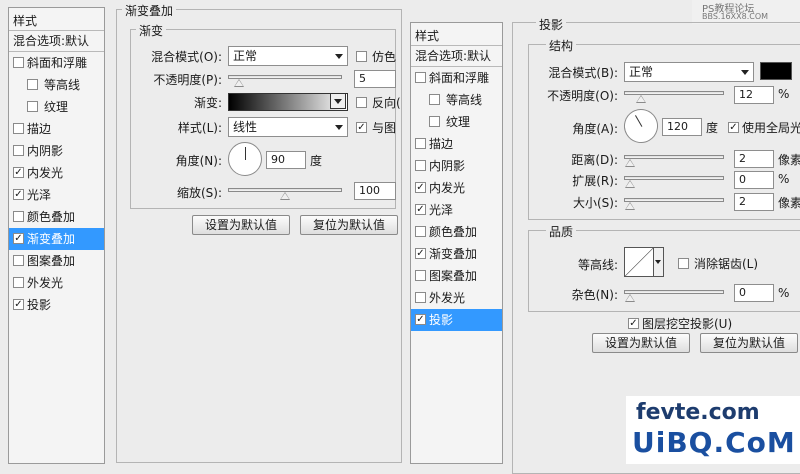 The width and height of the screenshot is (800, 474). What do you see at coordinates (186, 57) in the screenshot?
I see `go-blend-mode-label: 混合模式(O):` at bounding box center [186, 57].